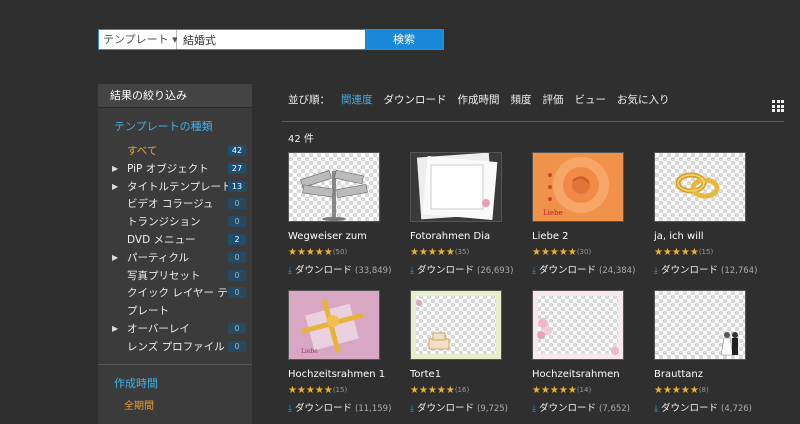  I want to click on star-rating: ★★★★★(16), so click(440, 390).